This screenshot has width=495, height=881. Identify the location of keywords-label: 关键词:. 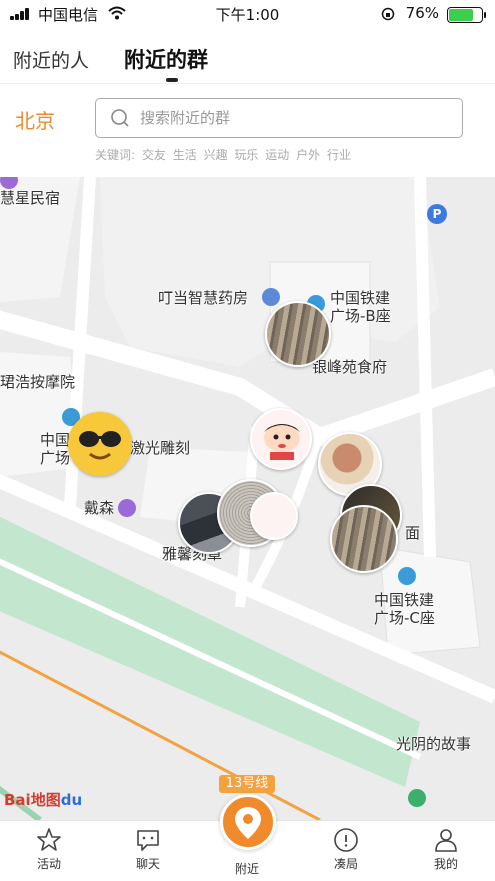
(115, 155).